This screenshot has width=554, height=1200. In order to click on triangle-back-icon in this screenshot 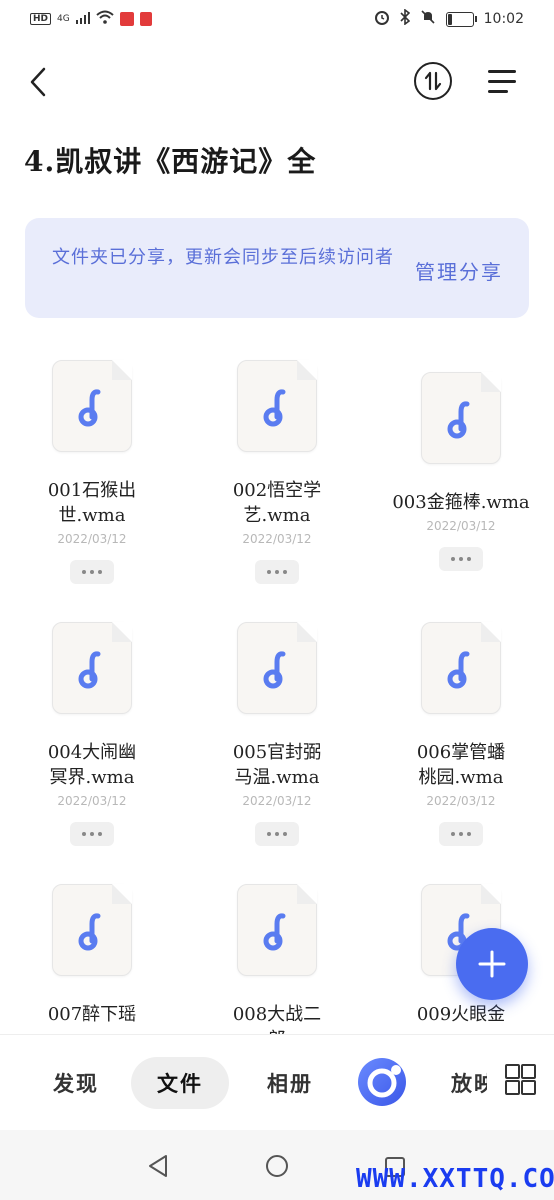, I will do `click(158, 1166)`.